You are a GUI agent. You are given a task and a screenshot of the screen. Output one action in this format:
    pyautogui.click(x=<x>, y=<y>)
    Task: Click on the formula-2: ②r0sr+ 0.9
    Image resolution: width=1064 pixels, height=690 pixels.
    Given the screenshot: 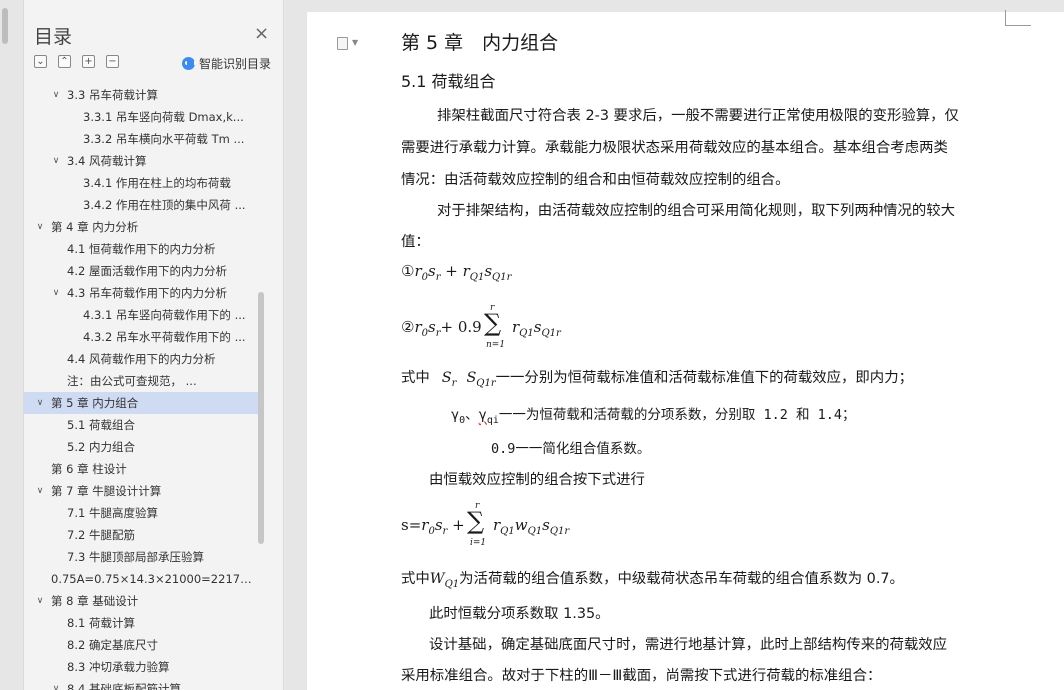 What is the action you would take?
    pyautogui.click(x=441, y=328)
    